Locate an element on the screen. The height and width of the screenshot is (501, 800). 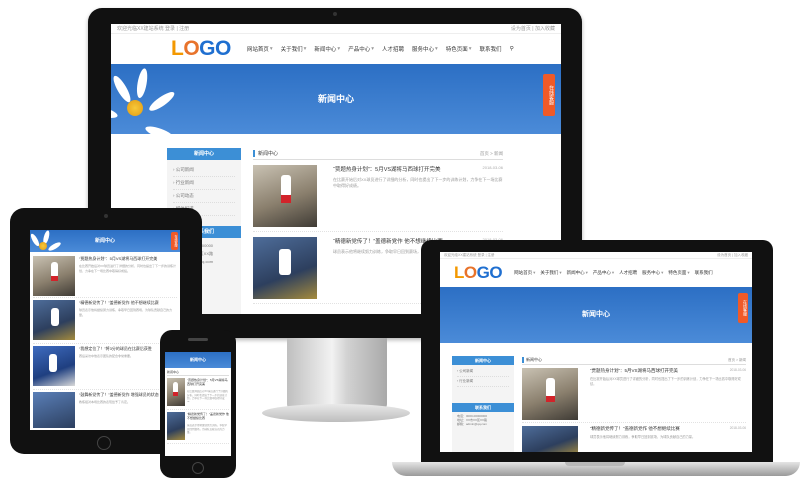
monitor-foot is located at coordinates (336, 413).